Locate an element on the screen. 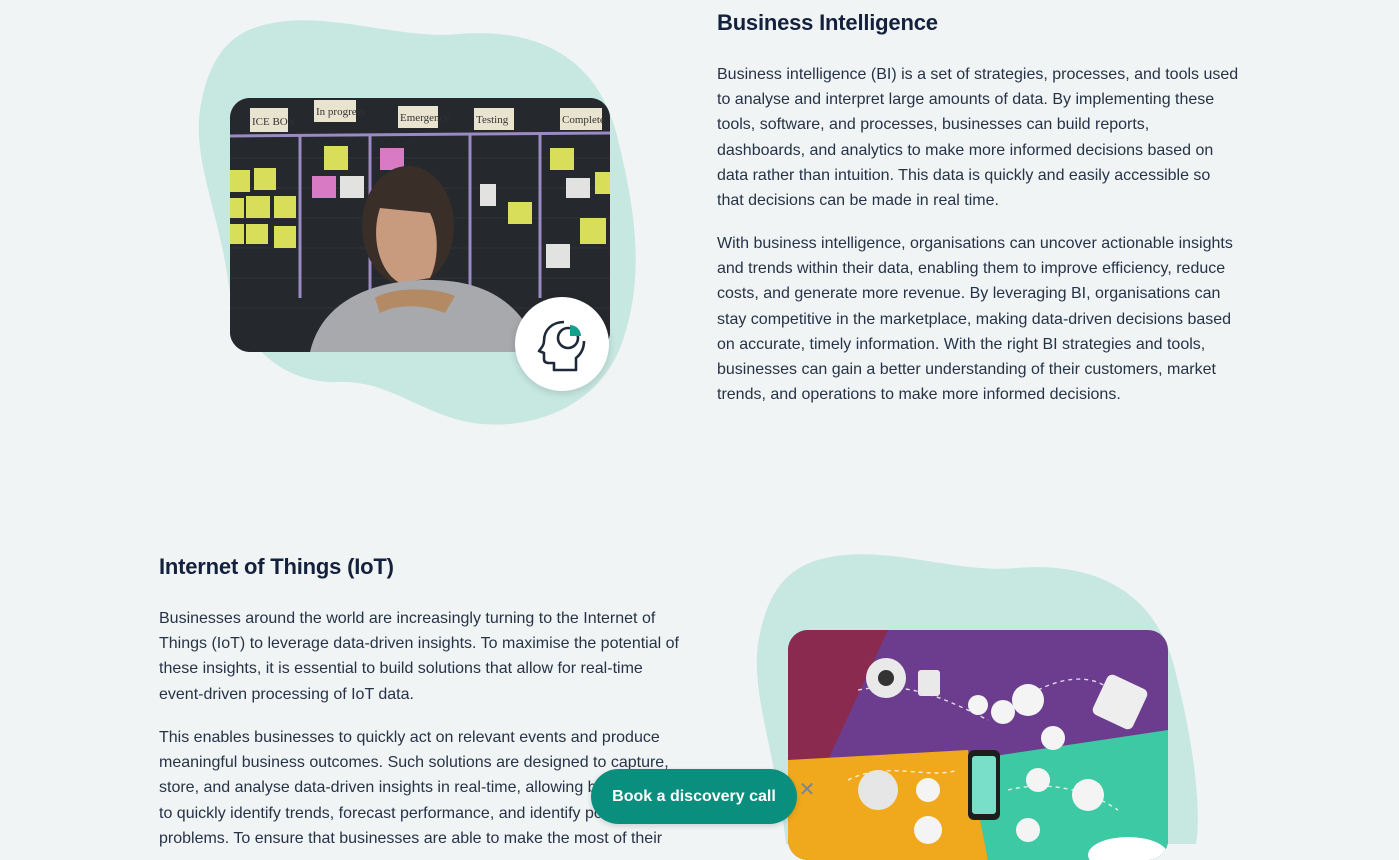 This screenshot has height=860, width=1399. book-discovery-call-button: Book a discovery call is located at coordinates (694, 796).